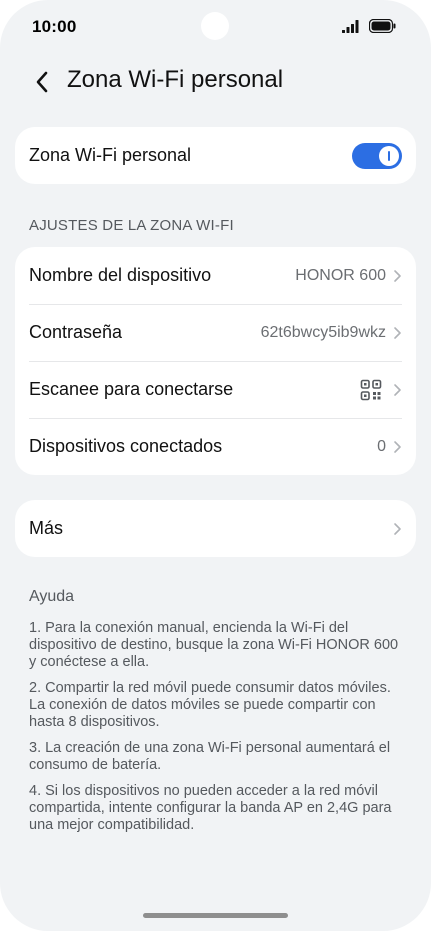 Image resolution: width=431 pixels, height=931 pixels. What do you see at coordinates (215, 915) in the screenshot?
I see `home-indicator` at bounding box center [215, 915].